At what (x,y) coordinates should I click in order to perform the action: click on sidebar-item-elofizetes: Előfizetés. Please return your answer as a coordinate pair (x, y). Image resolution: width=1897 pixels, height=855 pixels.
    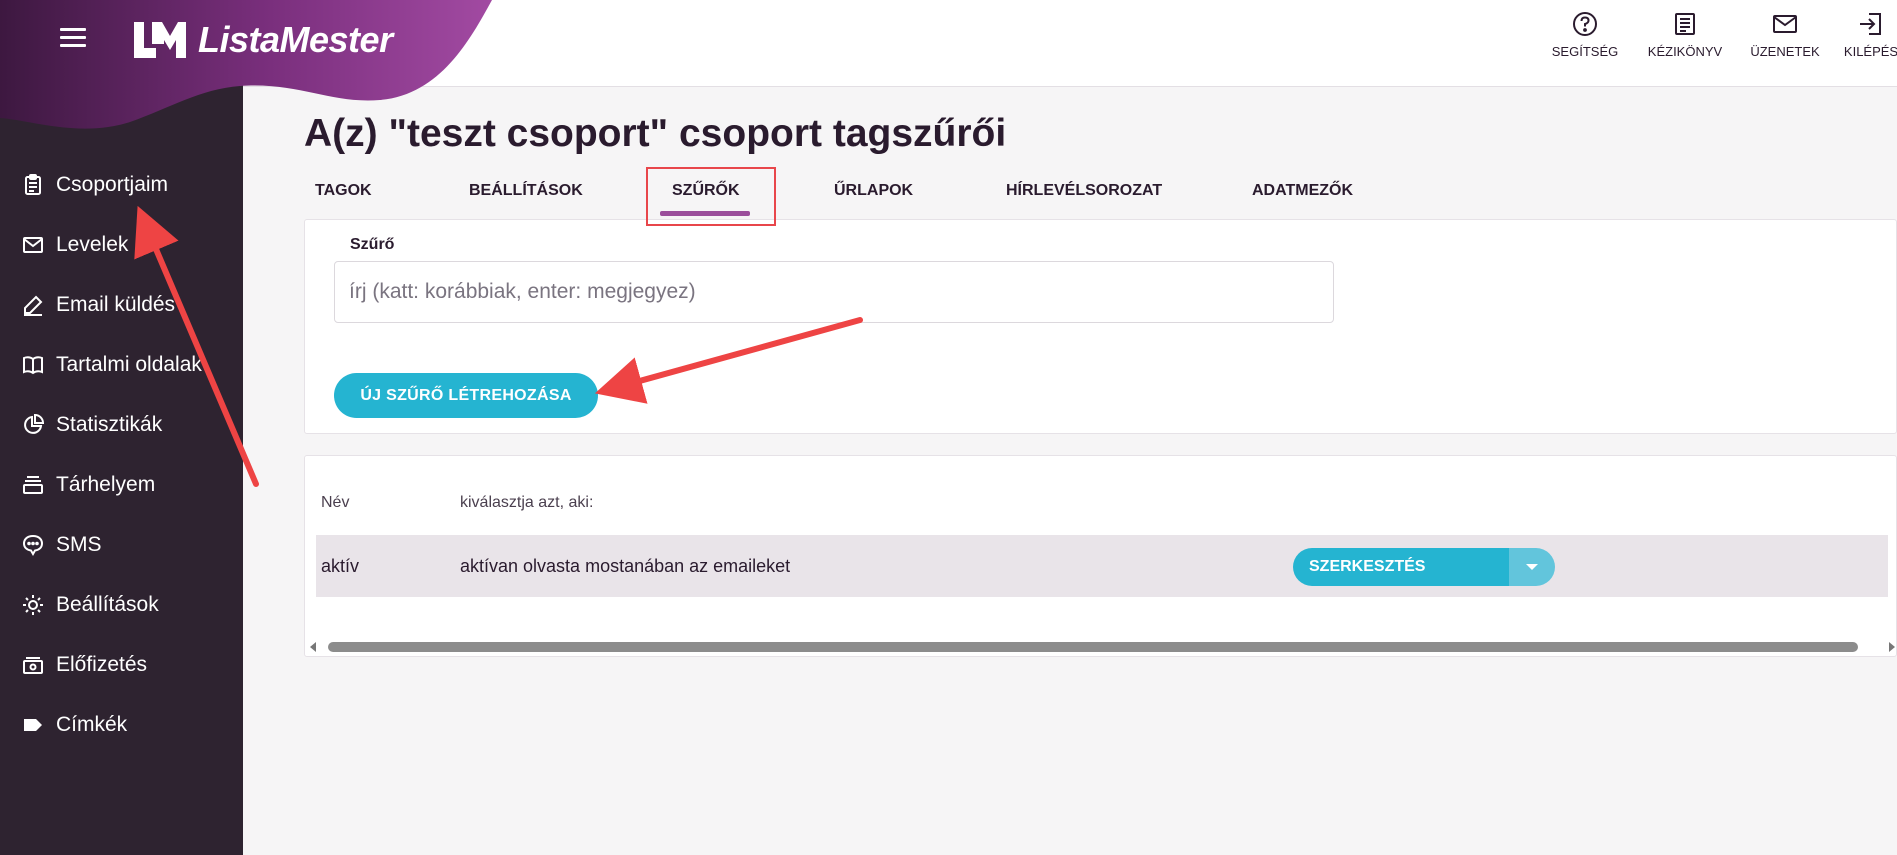
    Looking at the image, I should click on (121, 665).